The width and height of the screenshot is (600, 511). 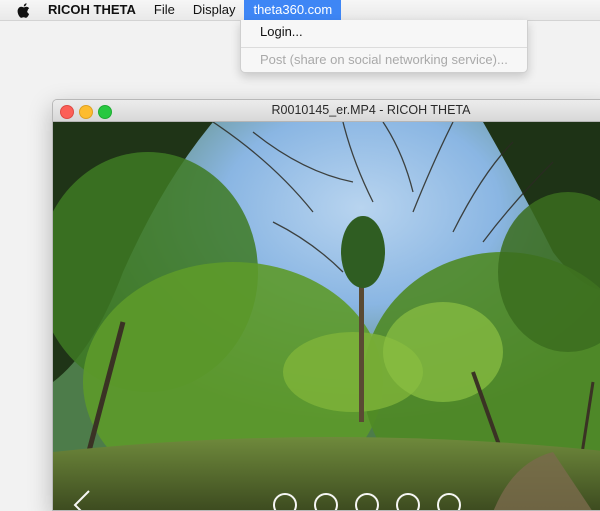 I want to click on menu-file: File, so click(x=164, y=10).